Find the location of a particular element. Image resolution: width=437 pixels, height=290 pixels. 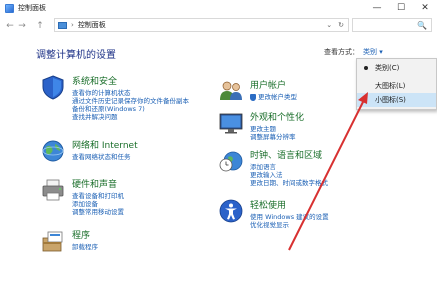

maximize-button: ☐ is located at coordinates (401, 8).